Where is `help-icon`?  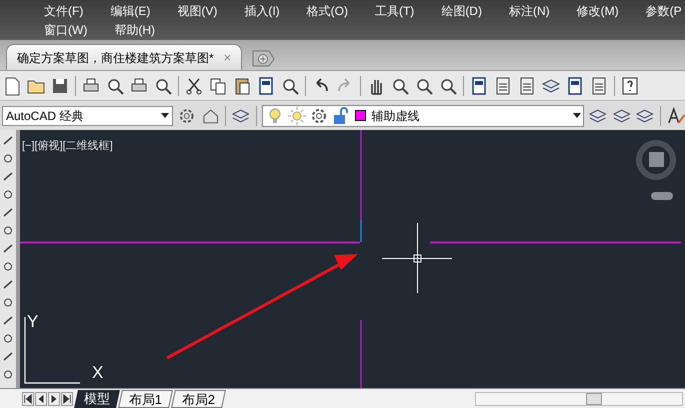 help-icon is located at coordinates (630, 86).